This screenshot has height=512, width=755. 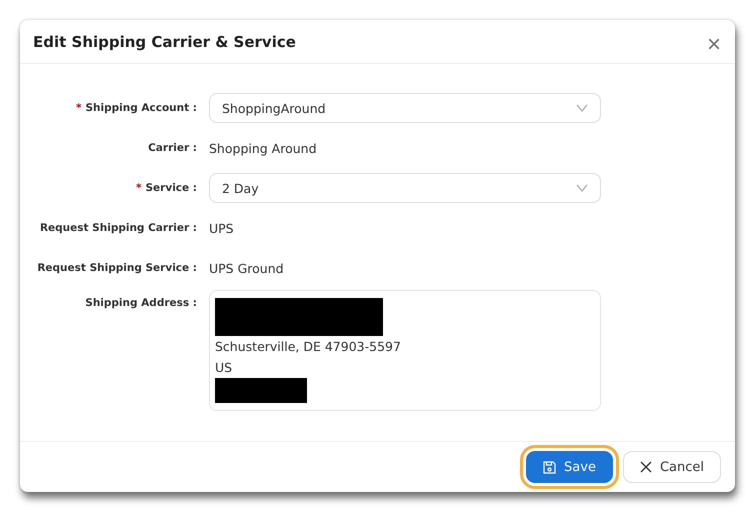 What do you see at coordinates (405, 188) in the screenshot?
I see `select-field: 2 Day` at bounding box center [405, 188].